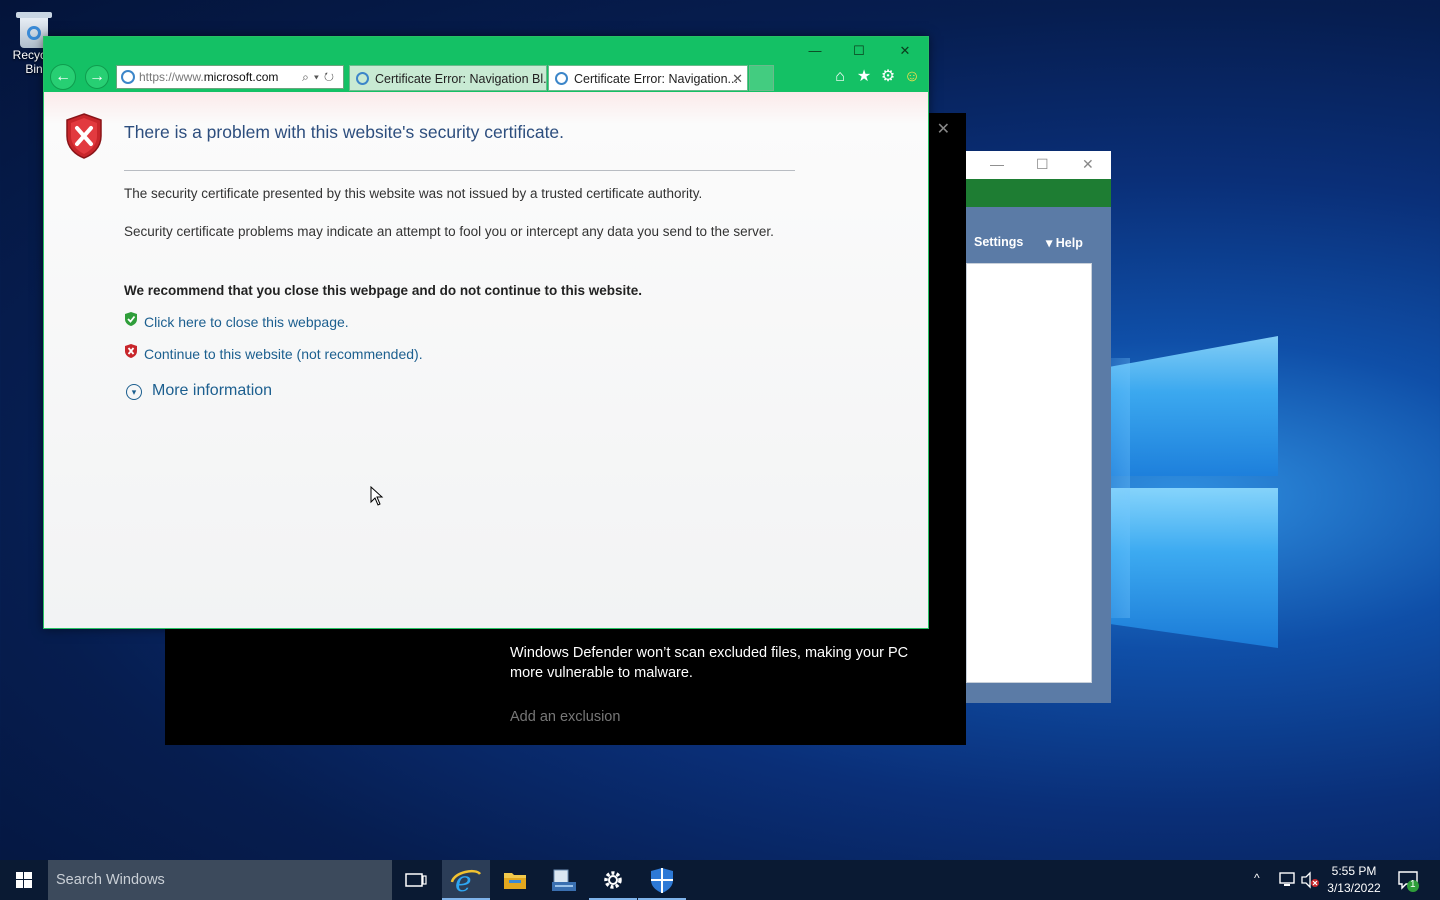  What do you see at coordinates (220, 880) in the screenshot?
I see `search-input: Search Windows` at bounding box center [220, 880].